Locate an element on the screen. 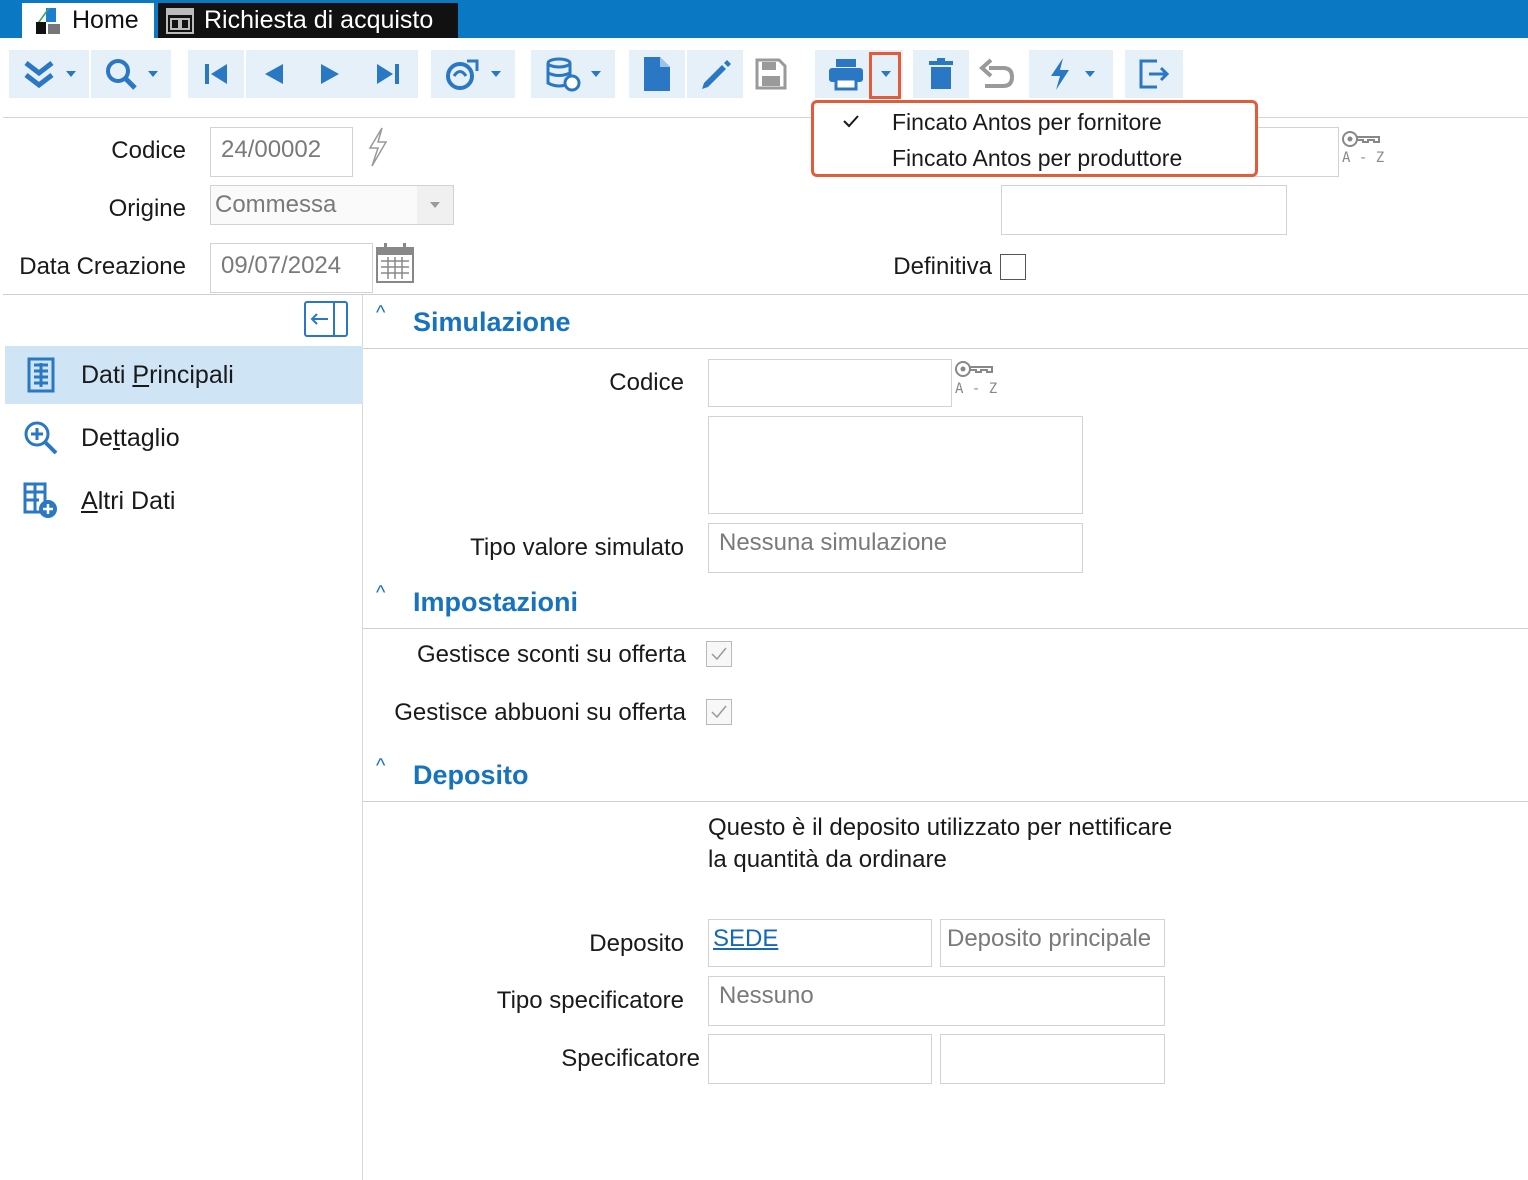  sim-description-field is located at coordinates (895, 465).